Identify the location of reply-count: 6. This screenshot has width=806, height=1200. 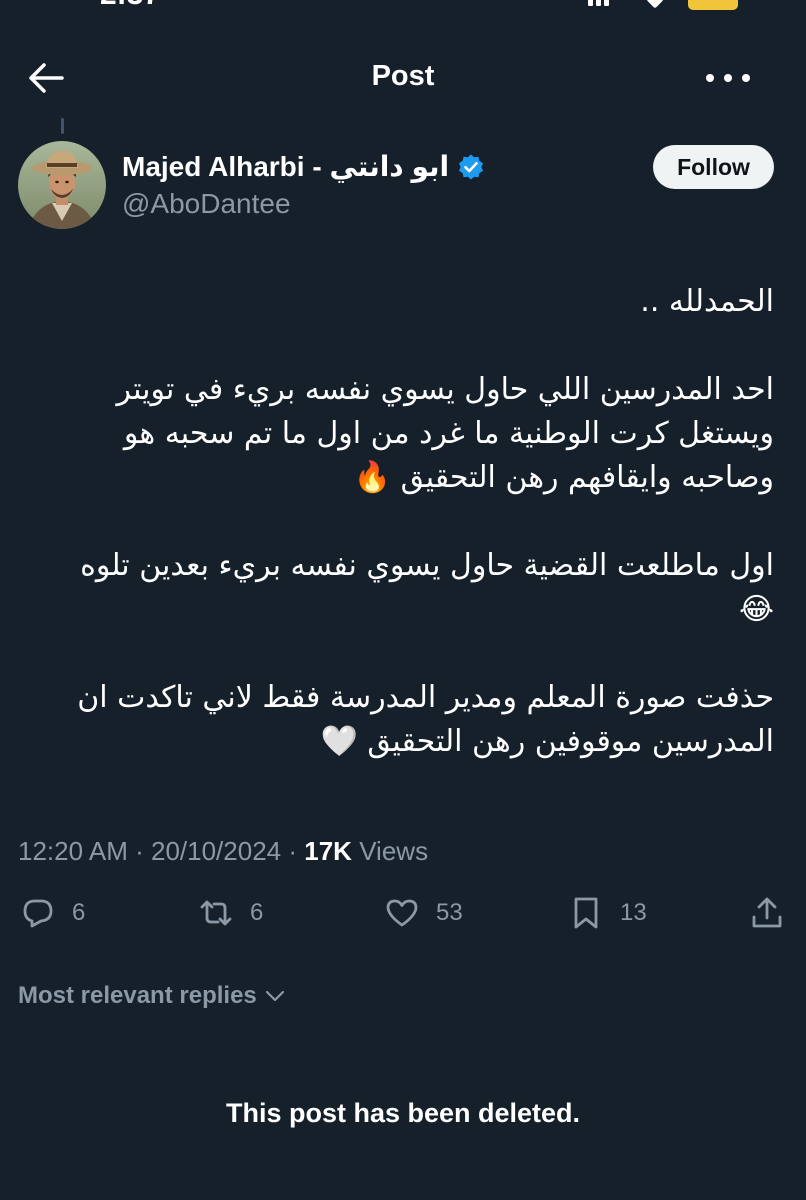
(79, 912).